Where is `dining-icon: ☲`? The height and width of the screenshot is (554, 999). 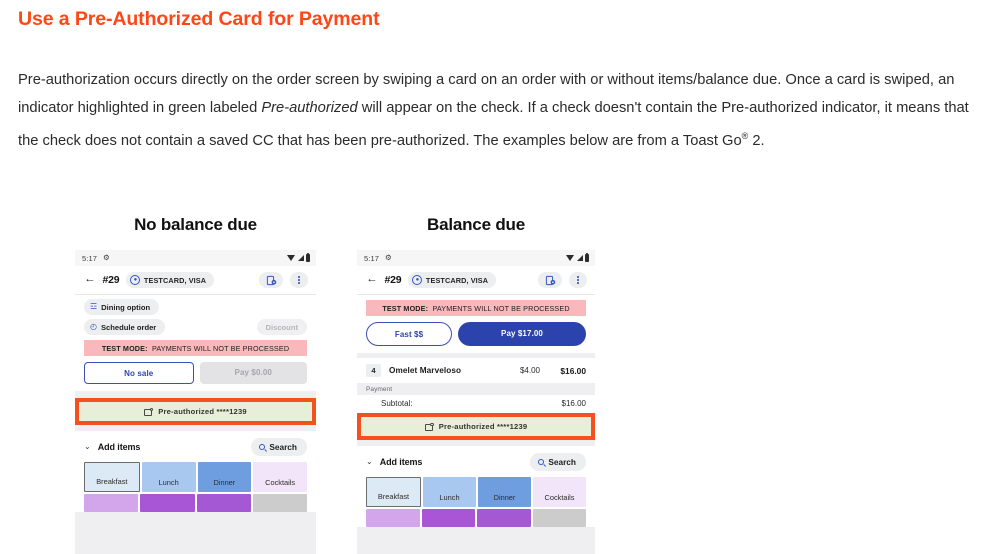
dining-icon: ☲ is located at coordinates (94, 306).